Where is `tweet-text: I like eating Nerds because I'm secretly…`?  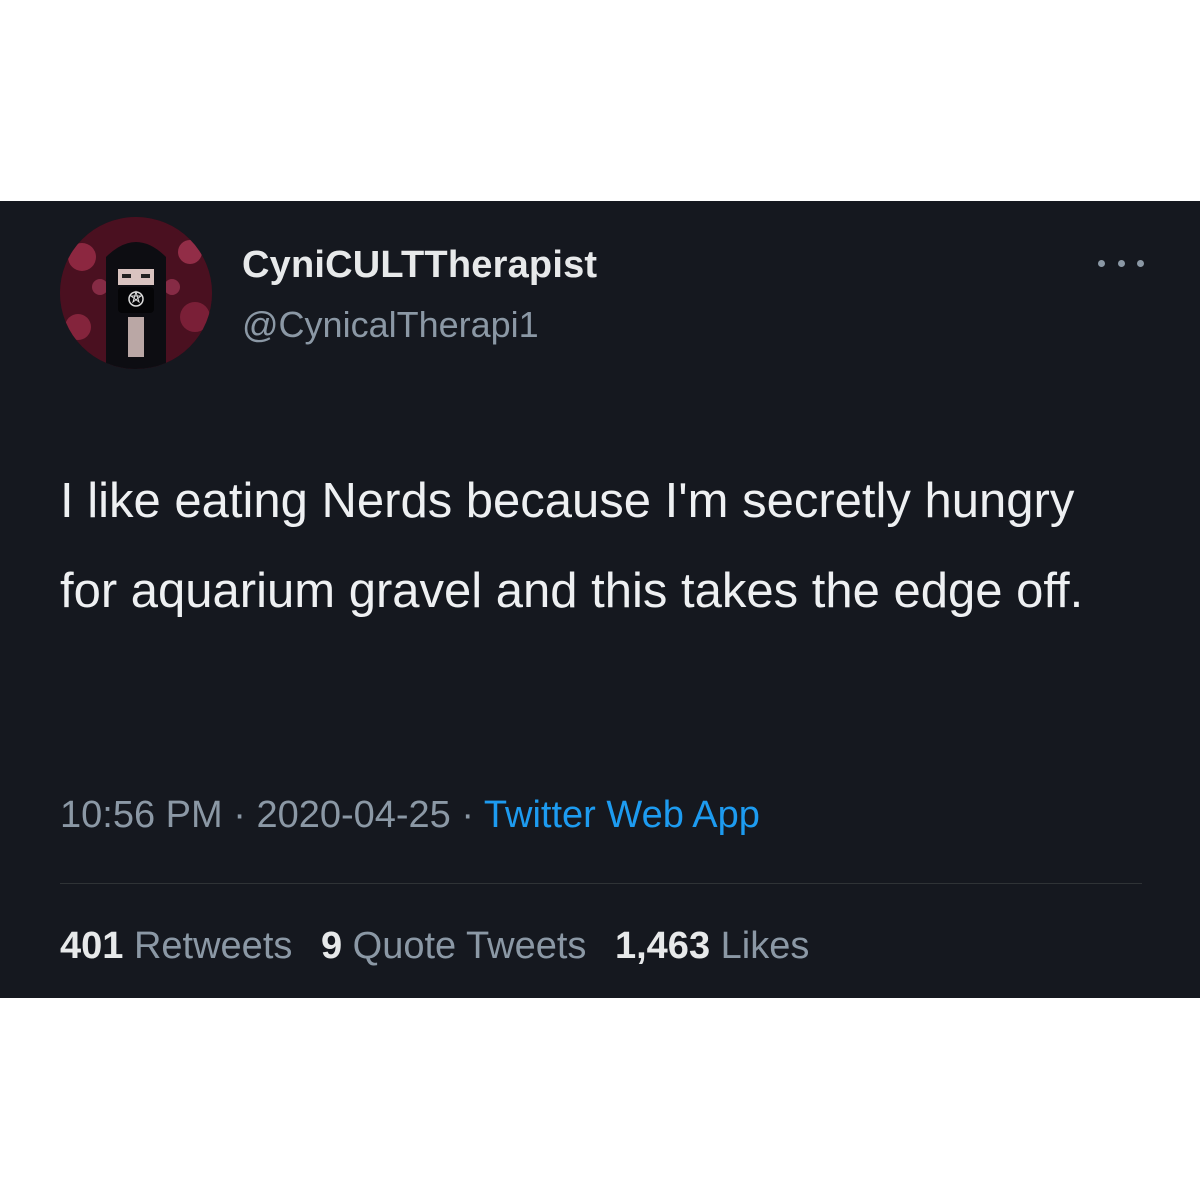
tweet-text: I like eating Nerds because I'm secretly… is located at coordinates (572, 546).